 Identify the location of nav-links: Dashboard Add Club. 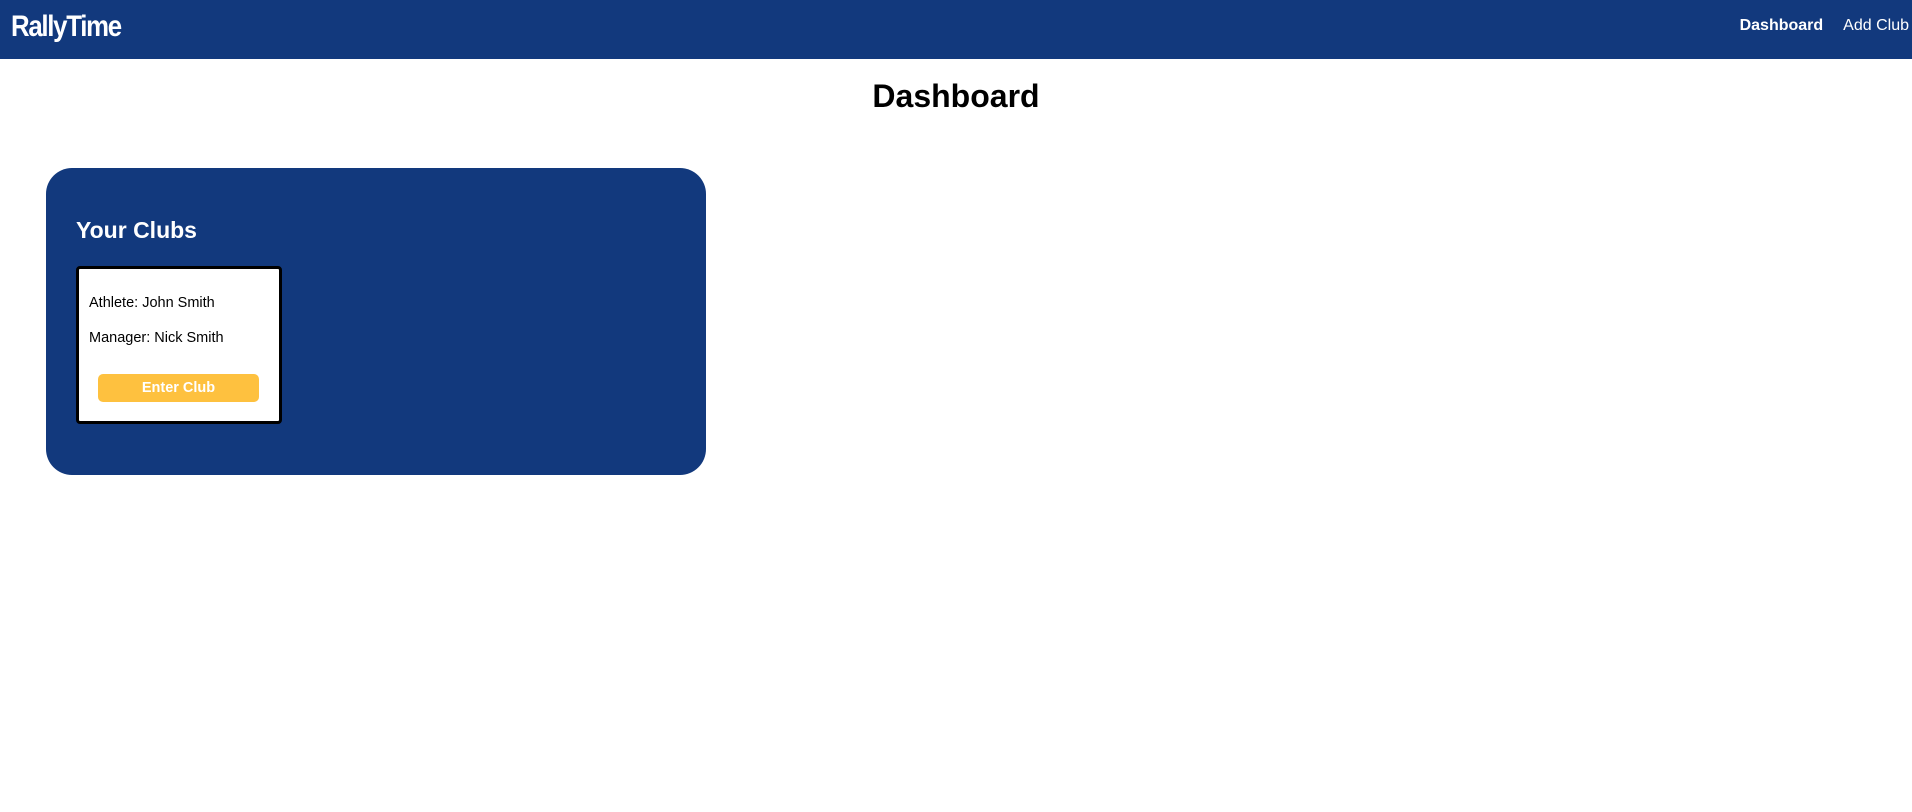
(1814, 26).